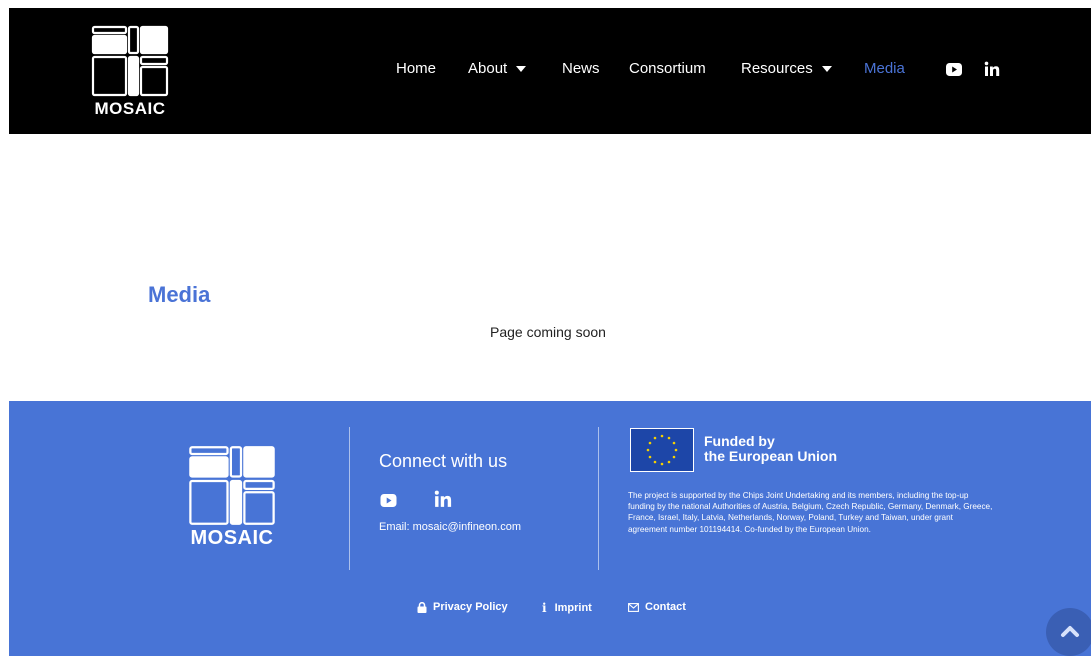 The height and width of the screenshot is (656, 1091). Describe the element at coordinates (573, 608) in the screenshot. I see `link-label: Imprint` at that location.